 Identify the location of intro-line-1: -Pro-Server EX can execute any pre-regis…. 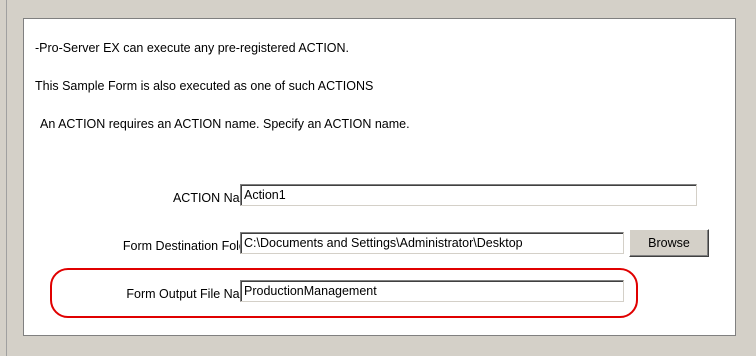
(192, 48).